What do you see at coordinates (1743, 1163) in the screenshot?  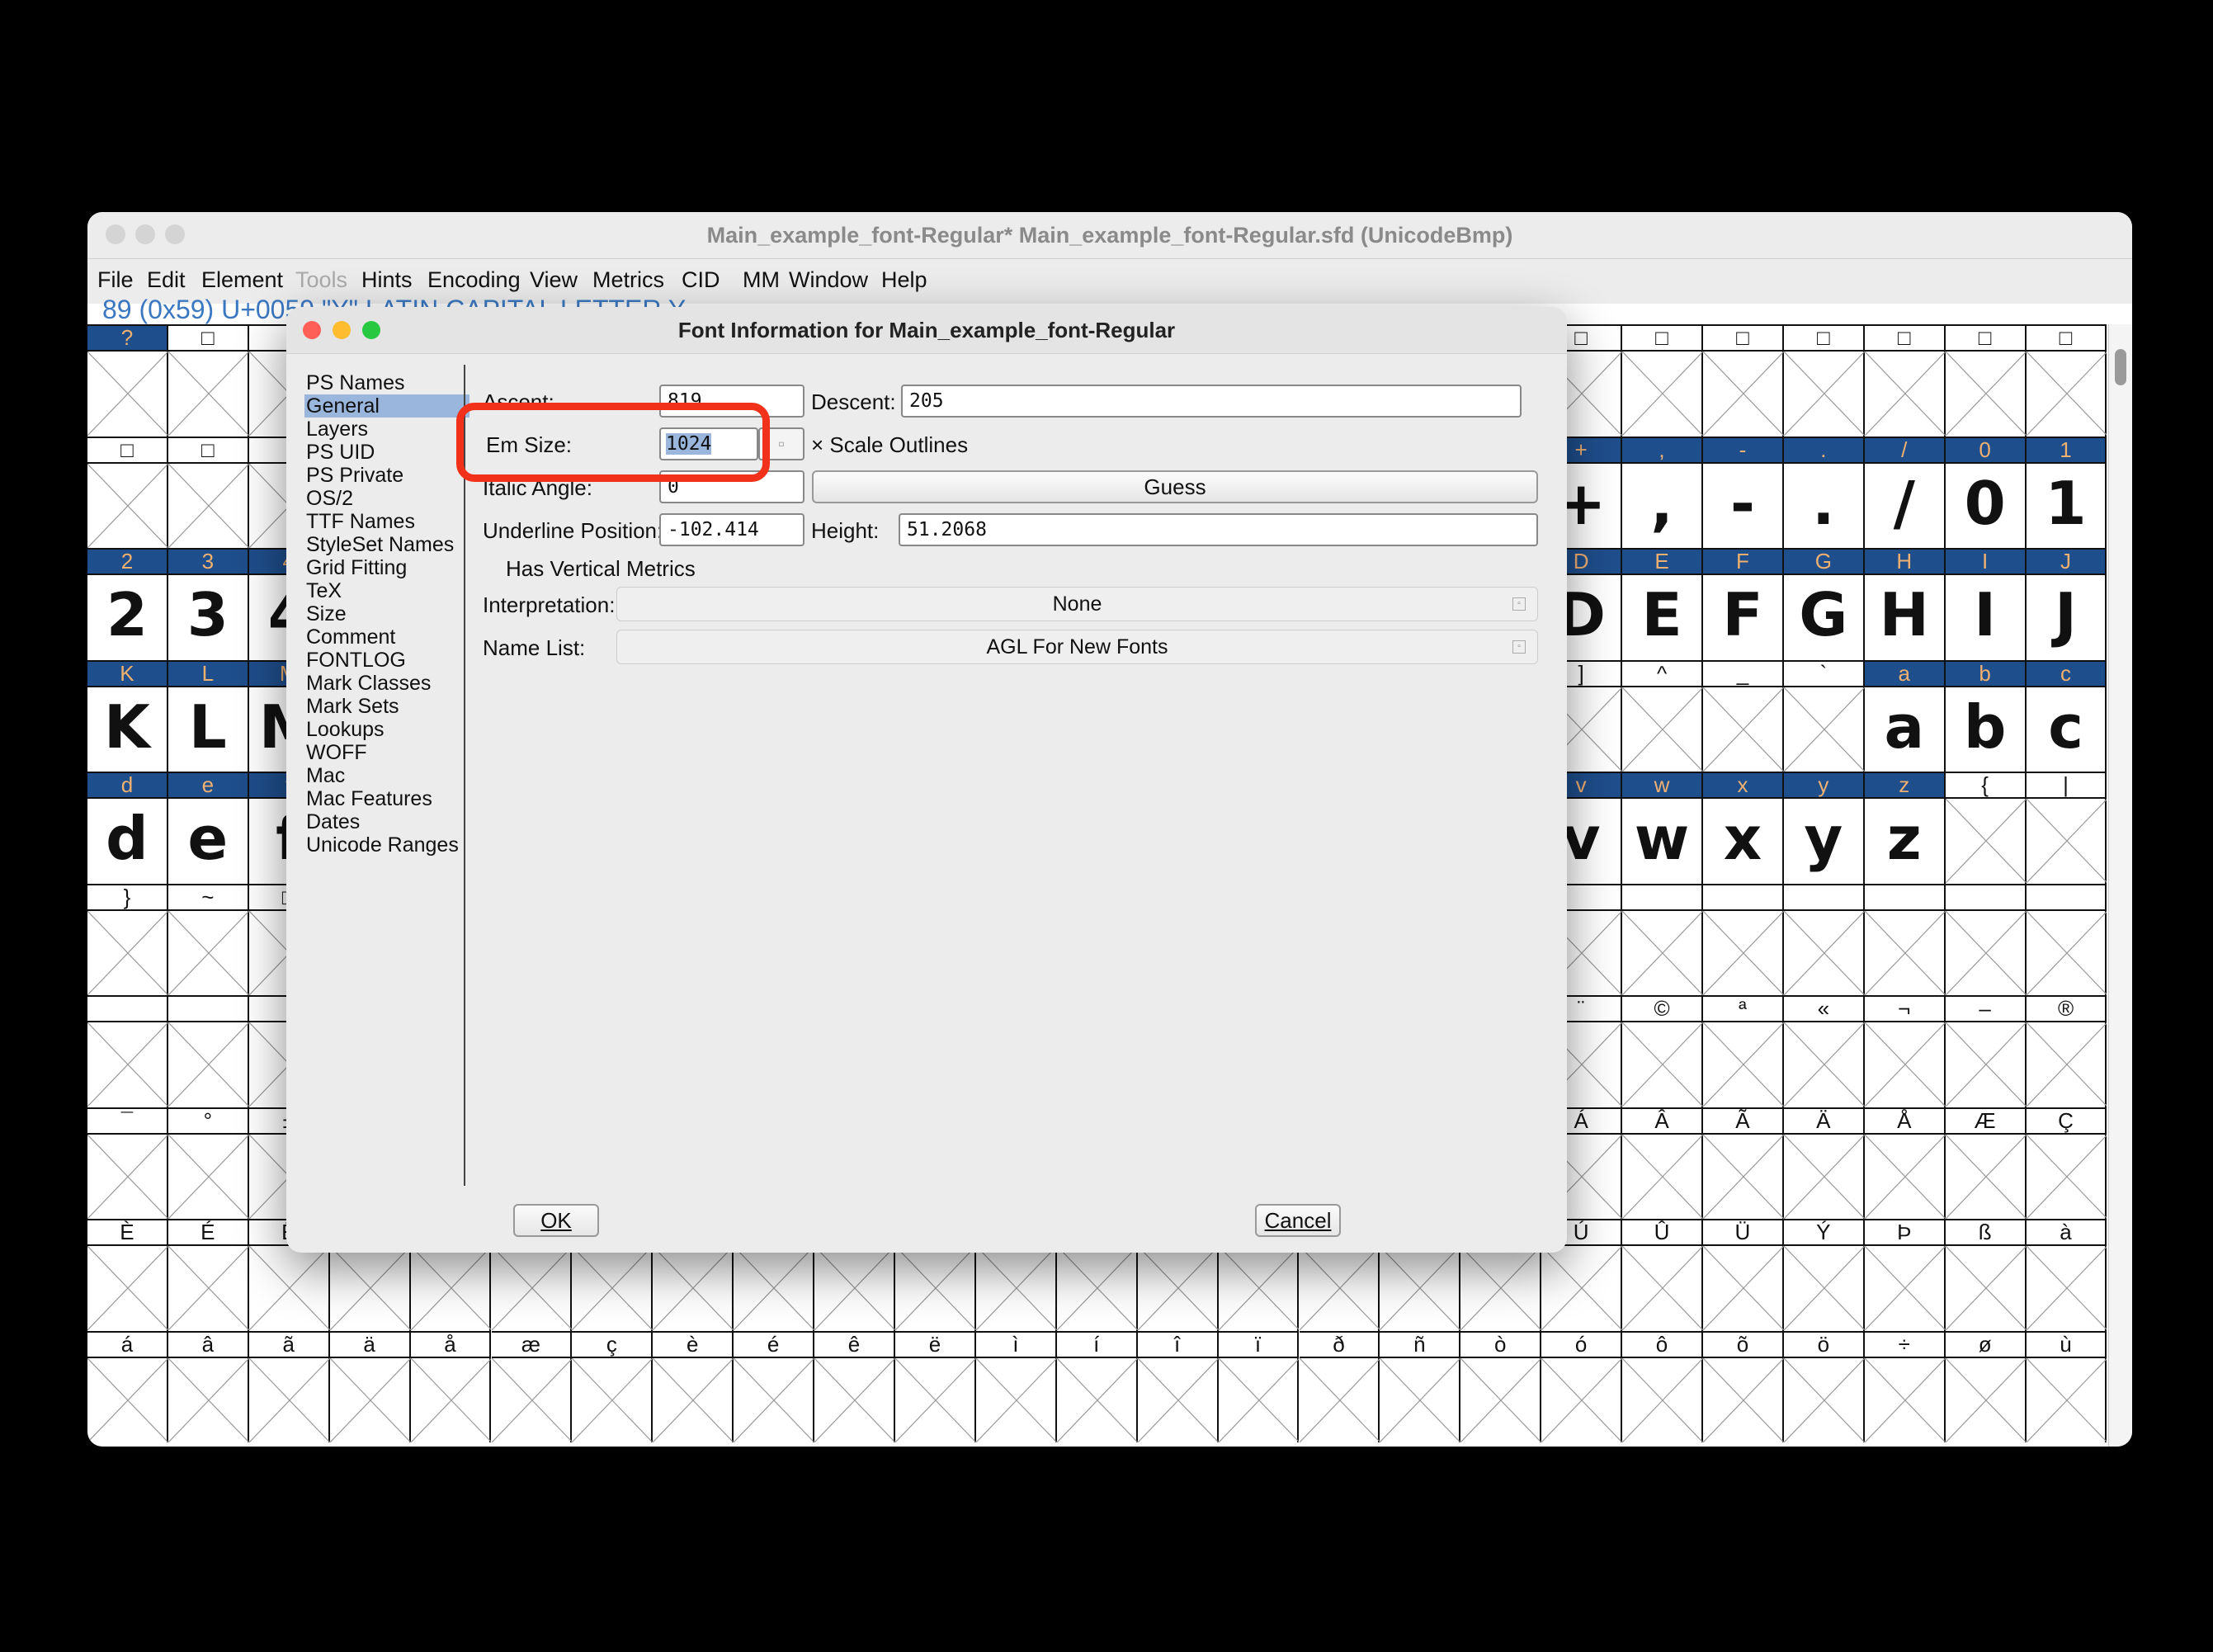 I see `glyph-cell: Ã` at bounding box center [1743, 1163].